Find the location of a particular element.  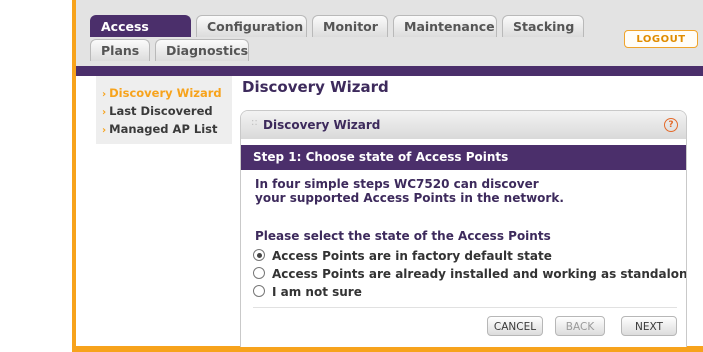

page-title: Discovery Wizard is located at coordinates (315, 87).